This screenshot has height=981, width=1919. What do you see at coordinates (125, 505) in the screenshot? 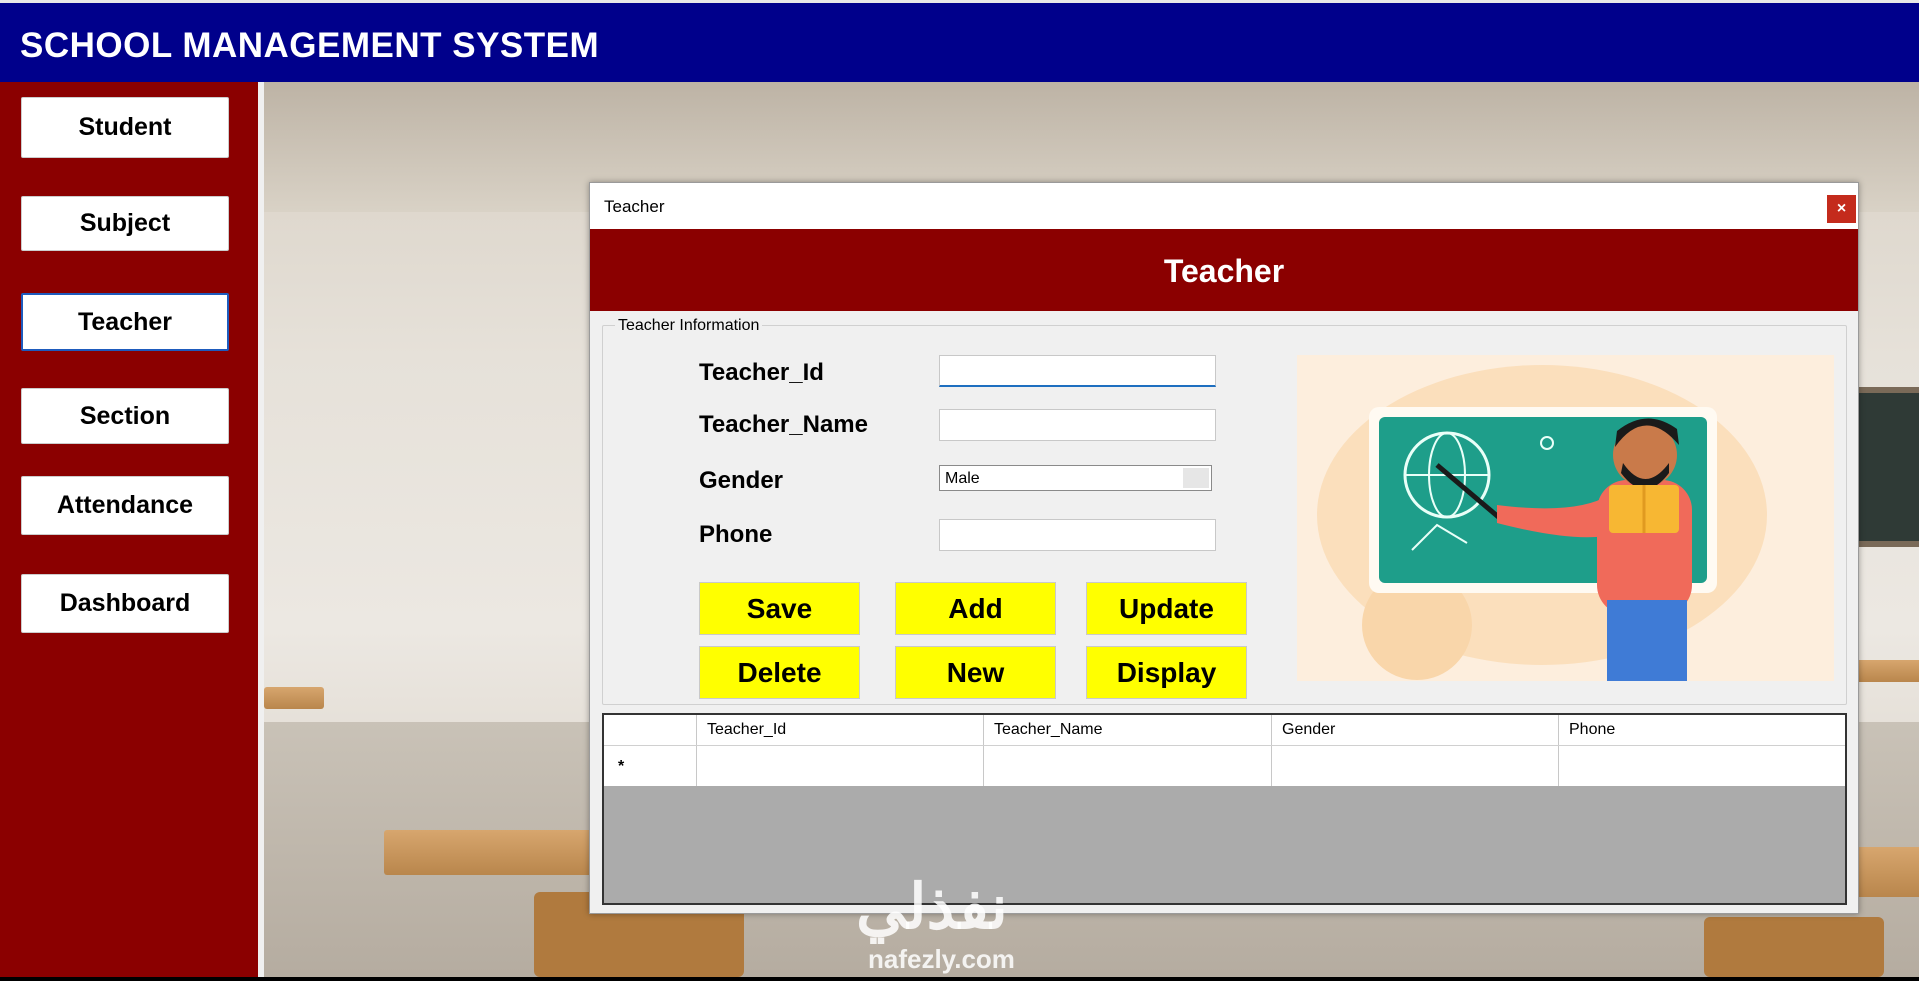
I see `sidebar-item-attendance: Attendance` at bounding box center [125, 505].